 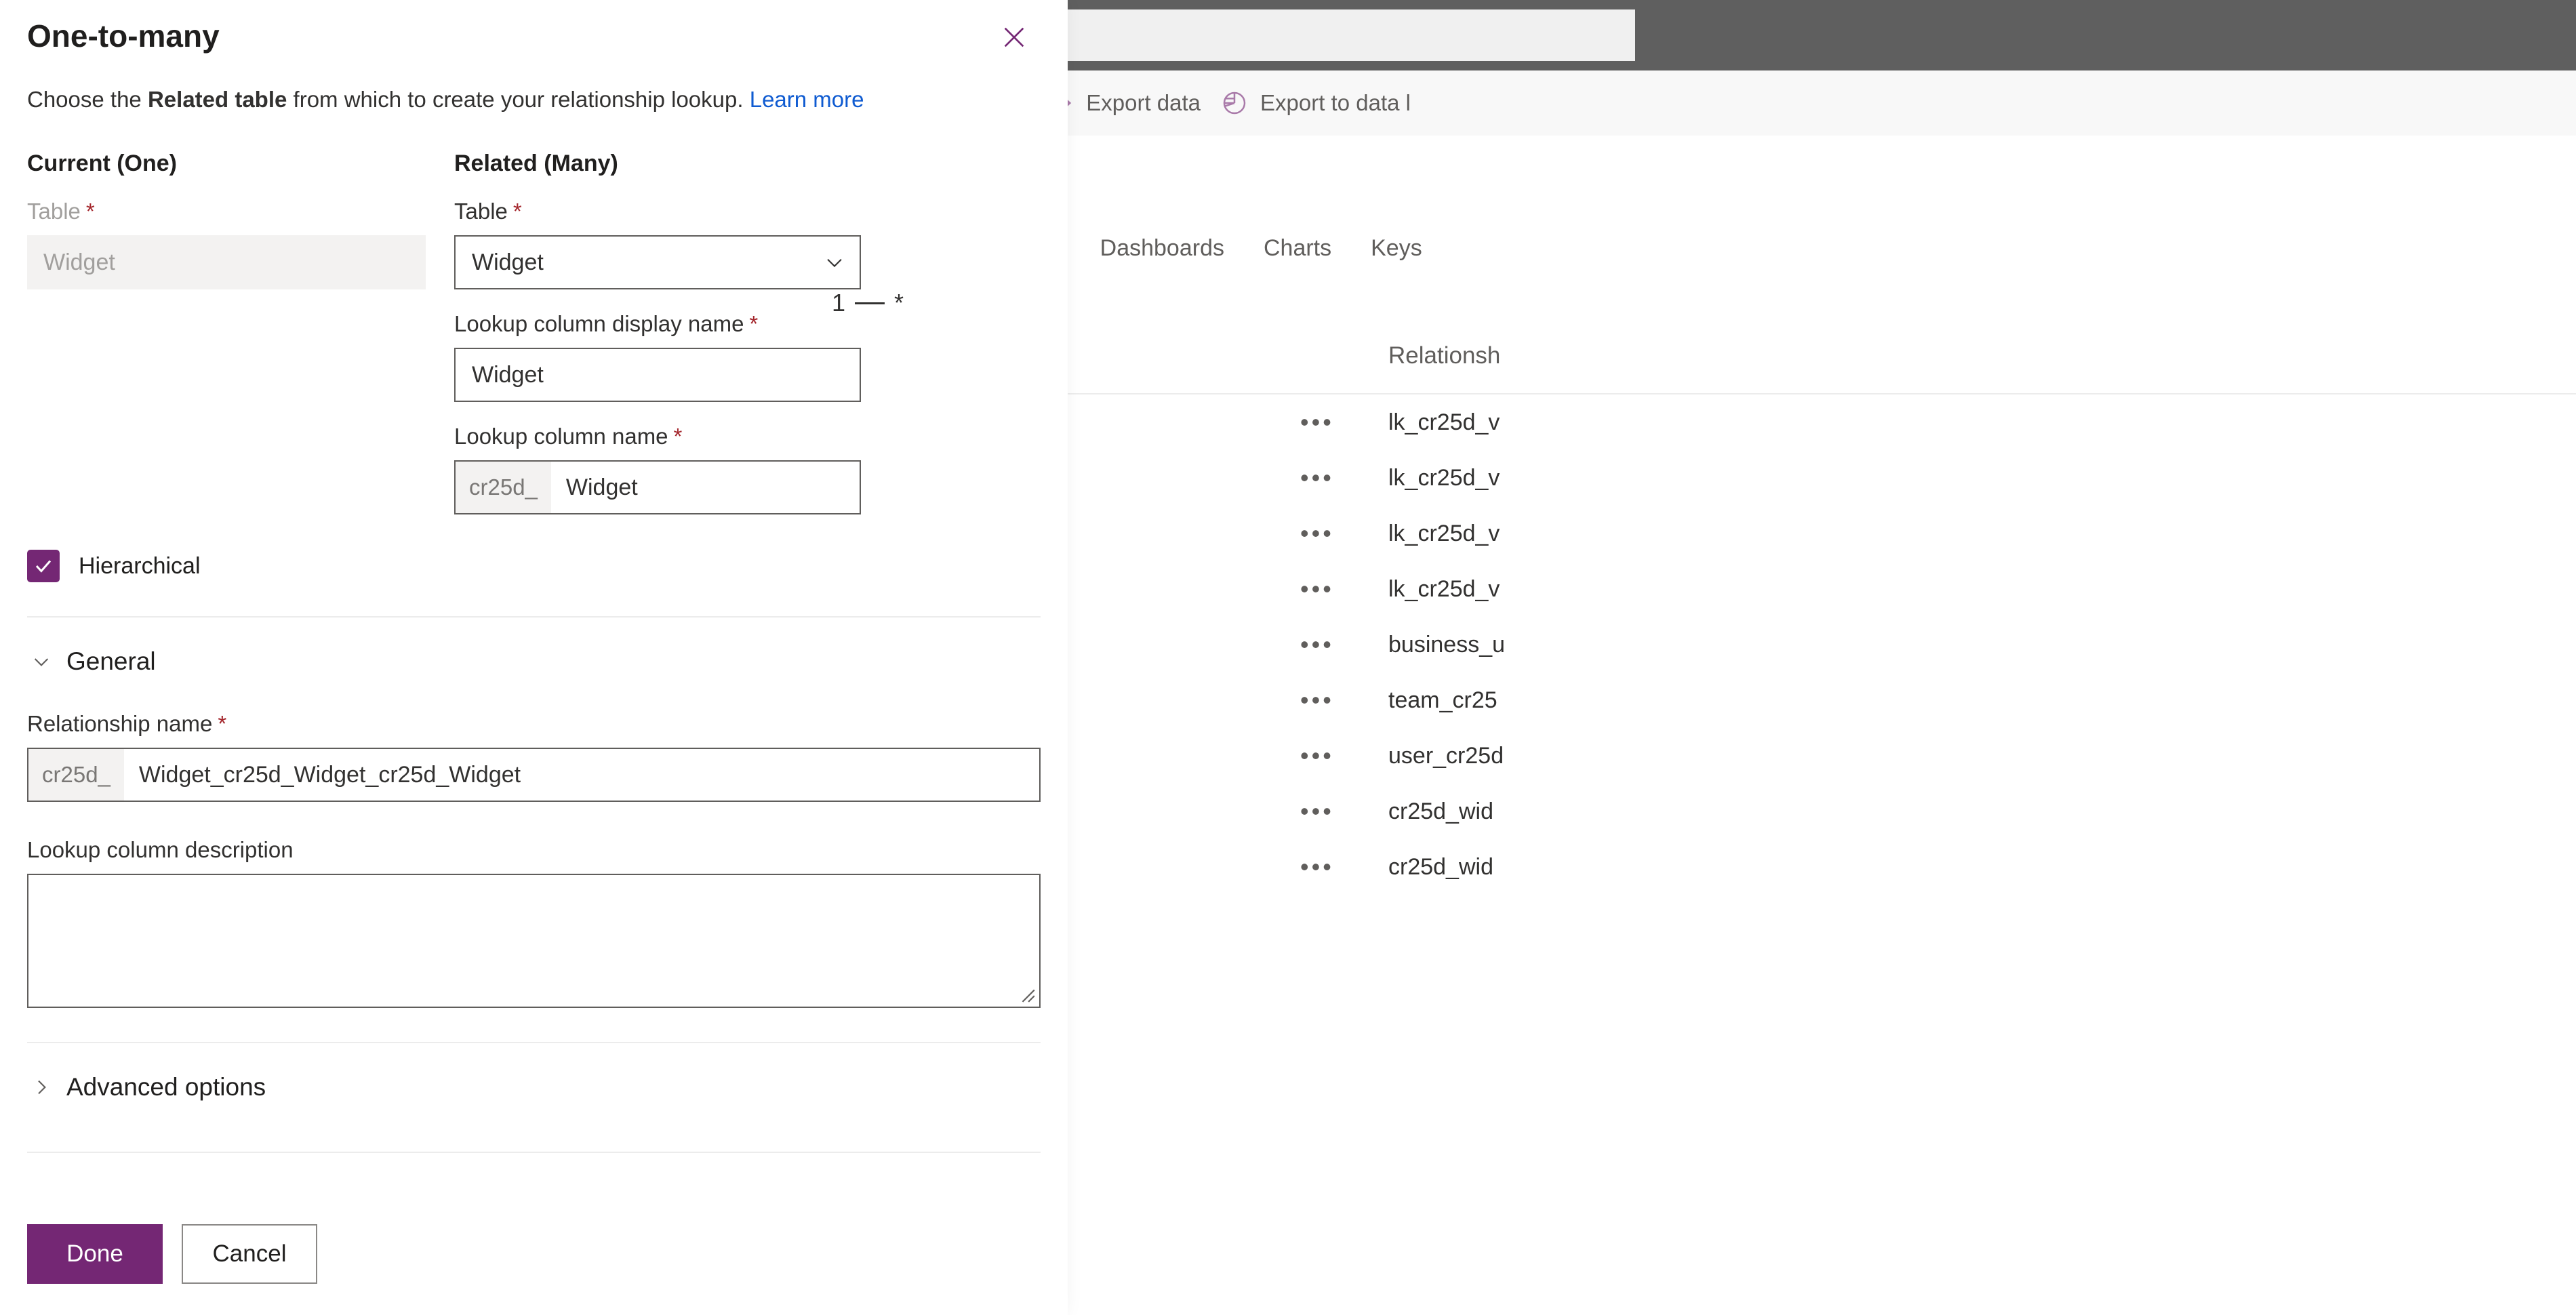 I want to click on current-table-value: Widget, so click(x=79, y=262).